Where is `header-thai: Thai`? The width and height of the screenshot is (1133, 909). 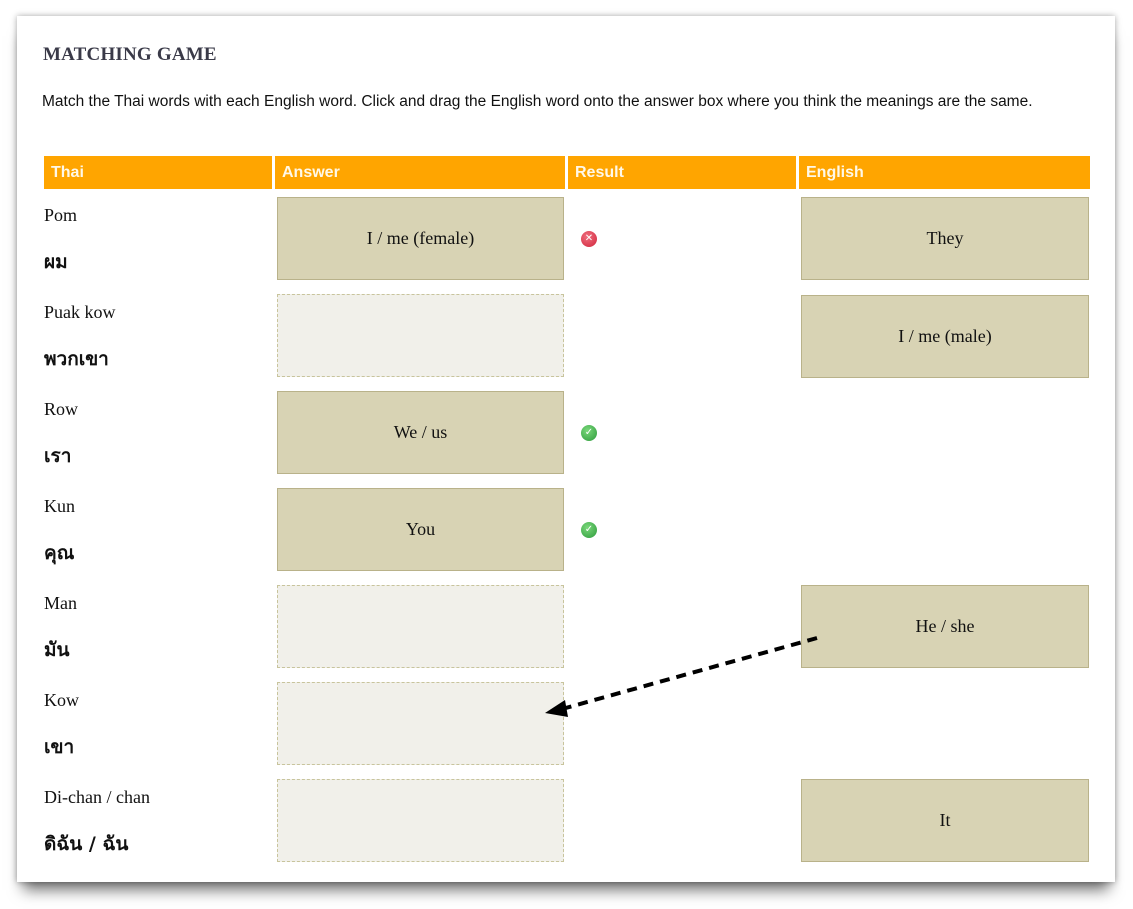
header-thai: Thai is located at coordinates (158, 172).